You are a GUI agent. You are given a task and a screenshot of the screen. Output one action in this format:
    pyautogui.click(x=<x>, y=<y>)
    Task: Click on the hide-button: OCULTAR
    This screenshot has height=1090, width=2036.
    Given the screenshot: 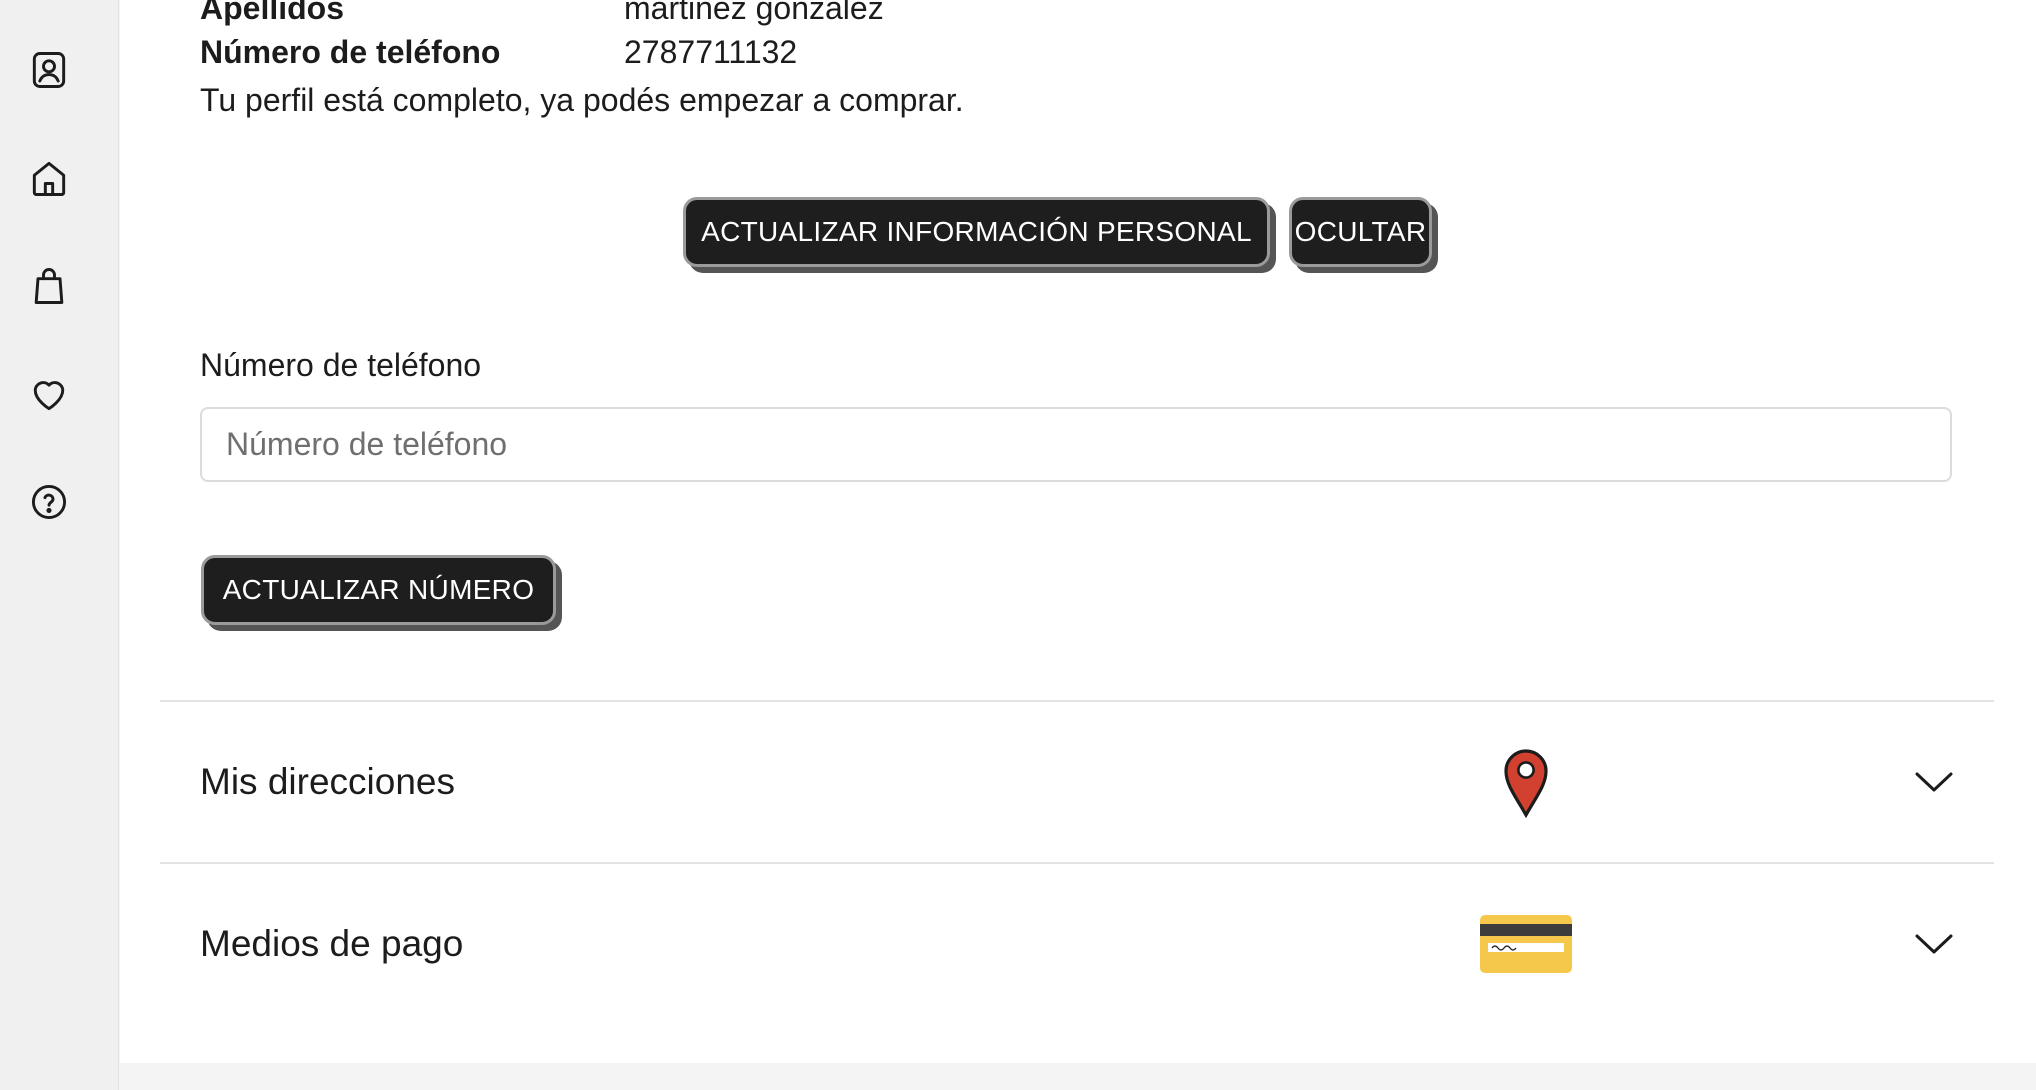 What is the action you would take?
    pyautogui.click(x=1360, y=232)
    